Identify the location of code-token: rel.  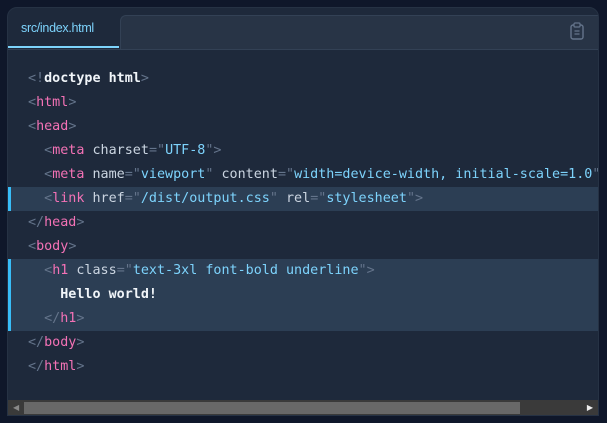
(294, 198).